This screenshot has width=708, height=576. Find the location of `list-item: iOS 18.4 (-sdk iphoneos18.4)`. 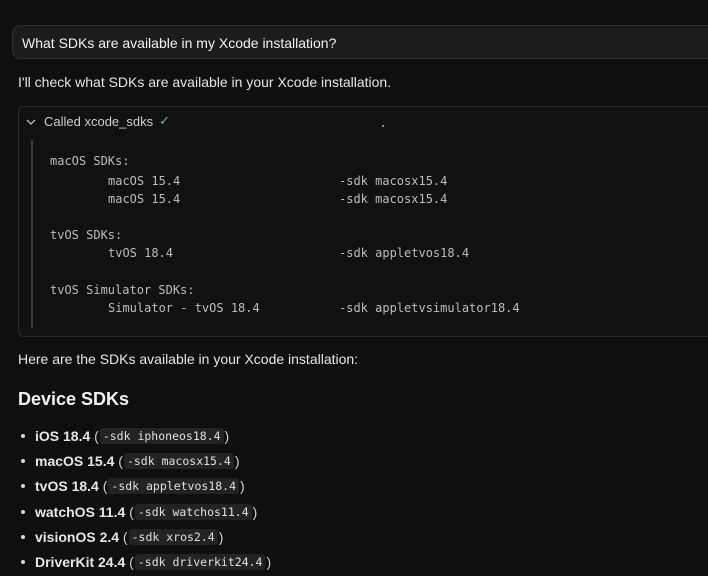

list-item: iOS 18.4 (-sdk iphoneos18.4) is located at coordinates (144, 435).